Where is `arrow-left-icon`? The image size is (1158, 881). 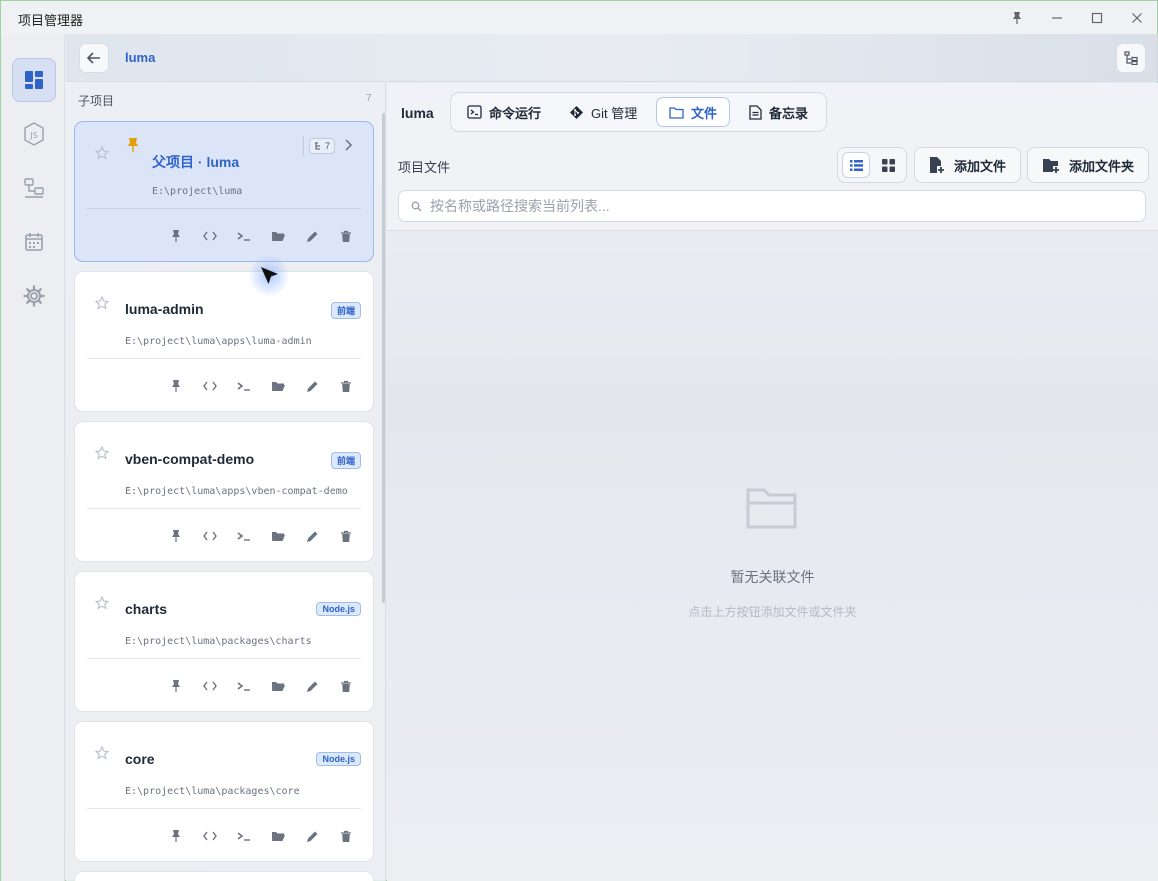
arrow-left-icon is located at coordinates (93, 58).